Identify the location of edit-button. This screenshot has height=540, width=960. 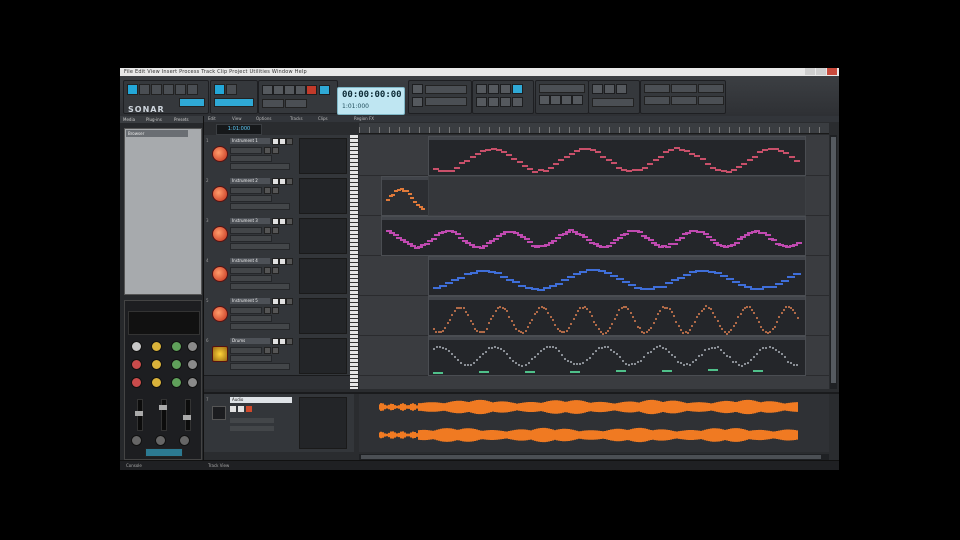
(275, 190).